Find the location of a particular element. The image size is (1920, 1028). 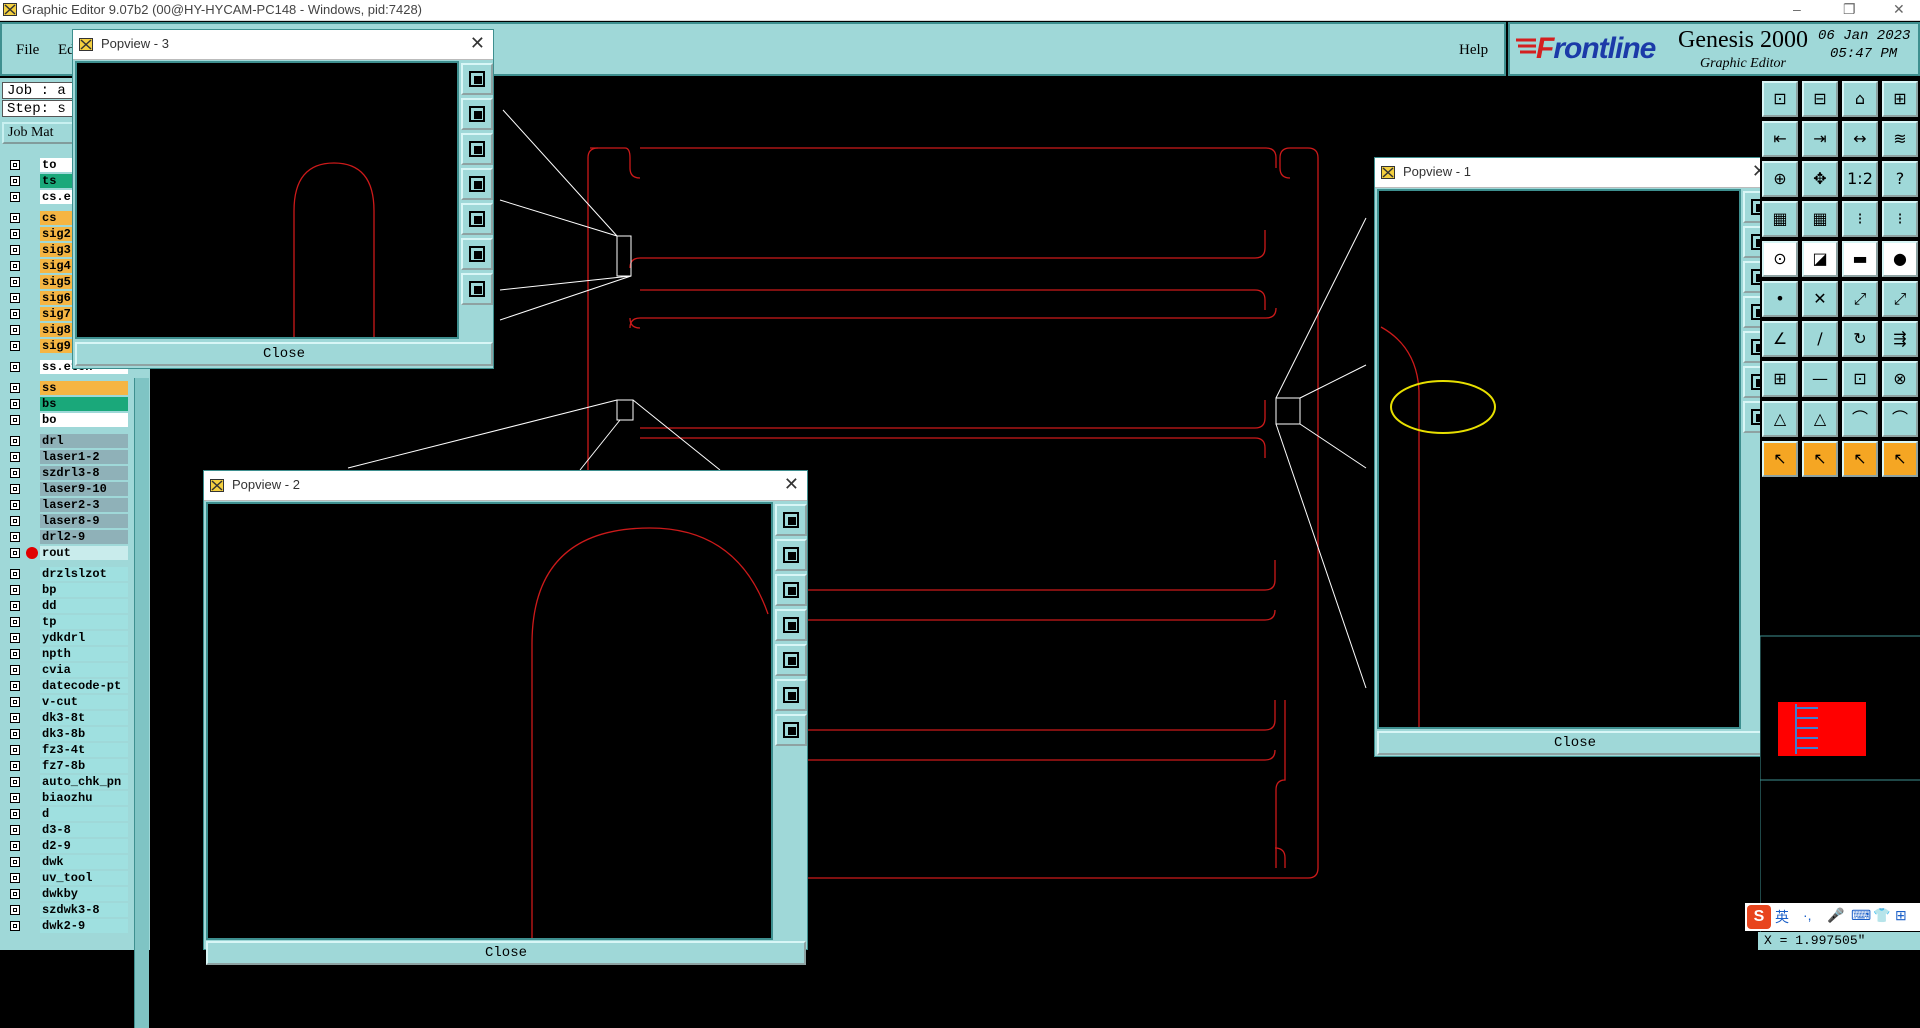

ime-tools-icon: ⊞ is located at coordinates (1901, 915).